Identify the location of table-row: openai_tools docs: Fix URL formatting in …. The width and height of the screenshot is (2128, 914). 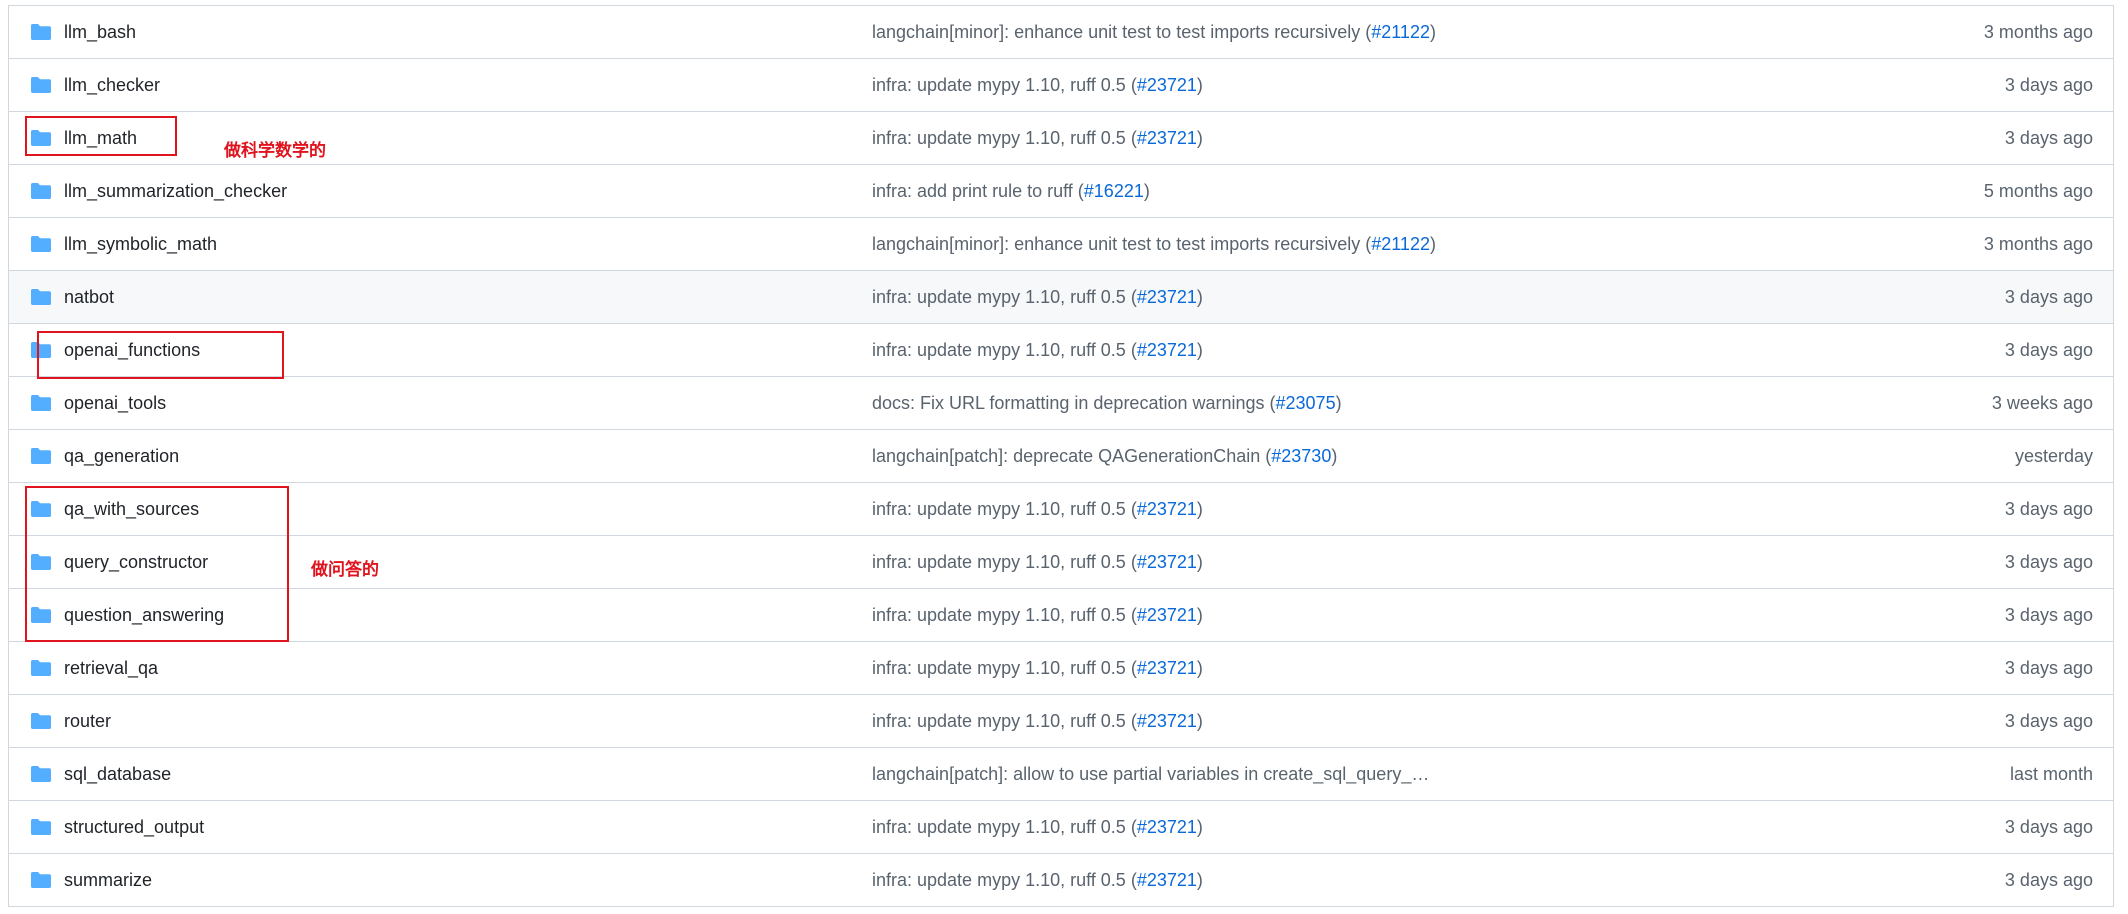
(1061, 403).